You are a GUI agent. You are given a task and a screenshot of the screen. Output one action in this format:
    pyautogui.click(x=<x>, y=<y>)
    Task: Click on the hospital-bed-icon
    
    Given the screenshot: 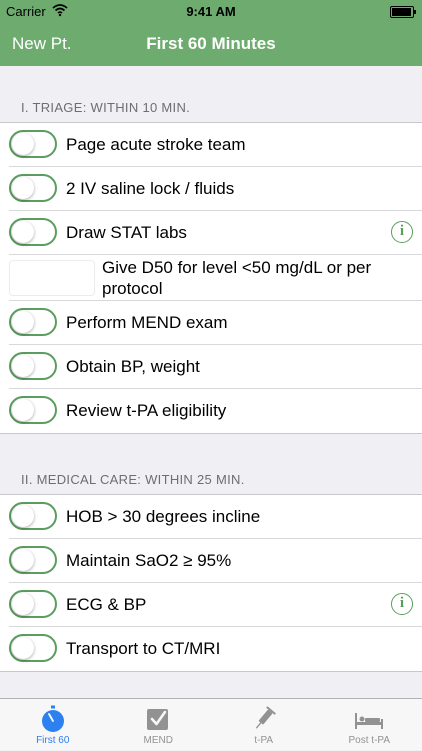 What is the action you would take?
    pyautogui.click(x=369, y=719)
    